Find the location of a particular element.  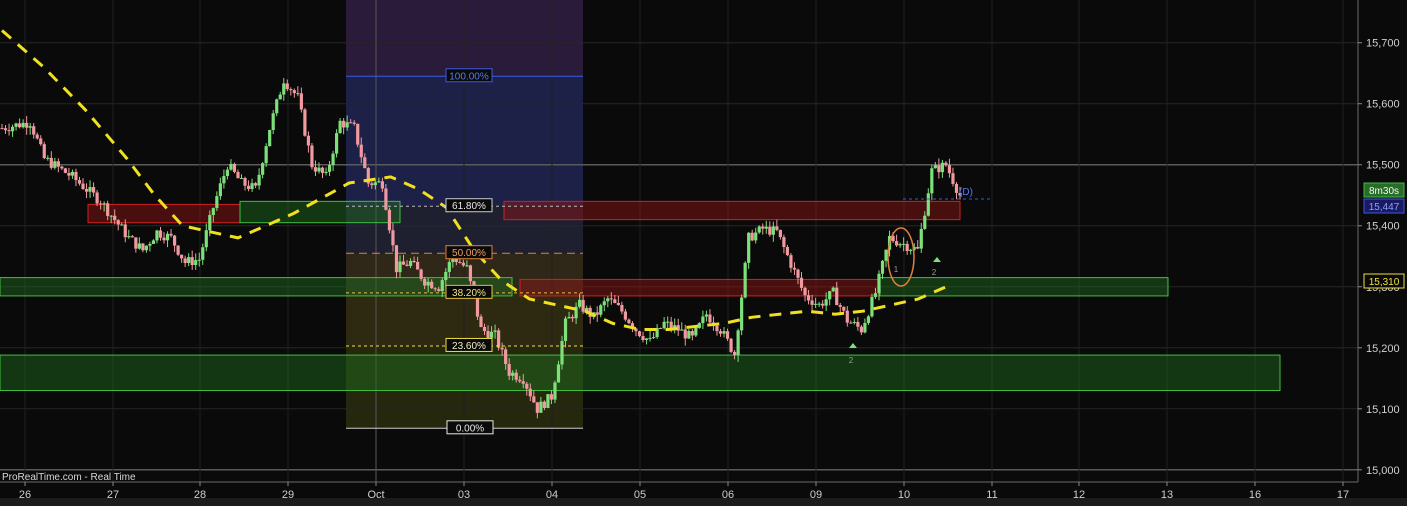

annotation-label: 2 is located at coordinates (934, 272).